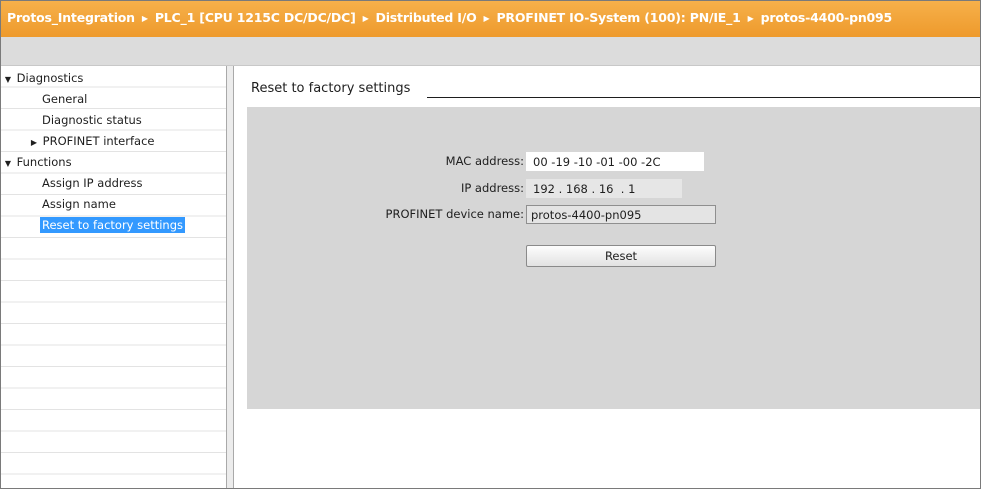 This screenshot has width=981, height=489. Describe the element at coordinates (92, 120) in the screenshot. I see `nav-item-label: Diagnostic status` at that location.